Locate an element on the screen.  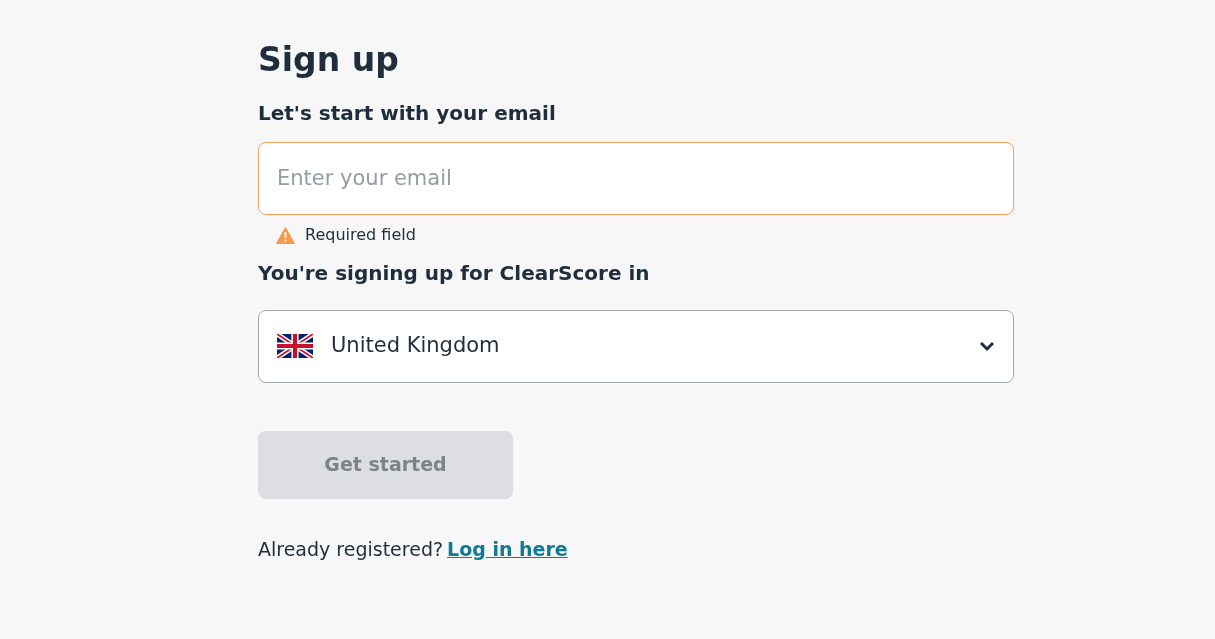
chevron-icon is located at coordinates (987, 346).